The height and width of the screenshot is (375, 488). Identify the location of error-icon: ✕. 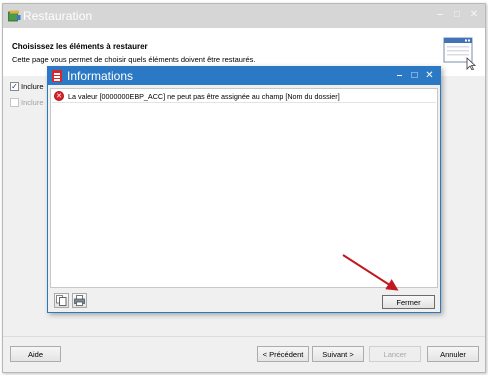
(59, 96).